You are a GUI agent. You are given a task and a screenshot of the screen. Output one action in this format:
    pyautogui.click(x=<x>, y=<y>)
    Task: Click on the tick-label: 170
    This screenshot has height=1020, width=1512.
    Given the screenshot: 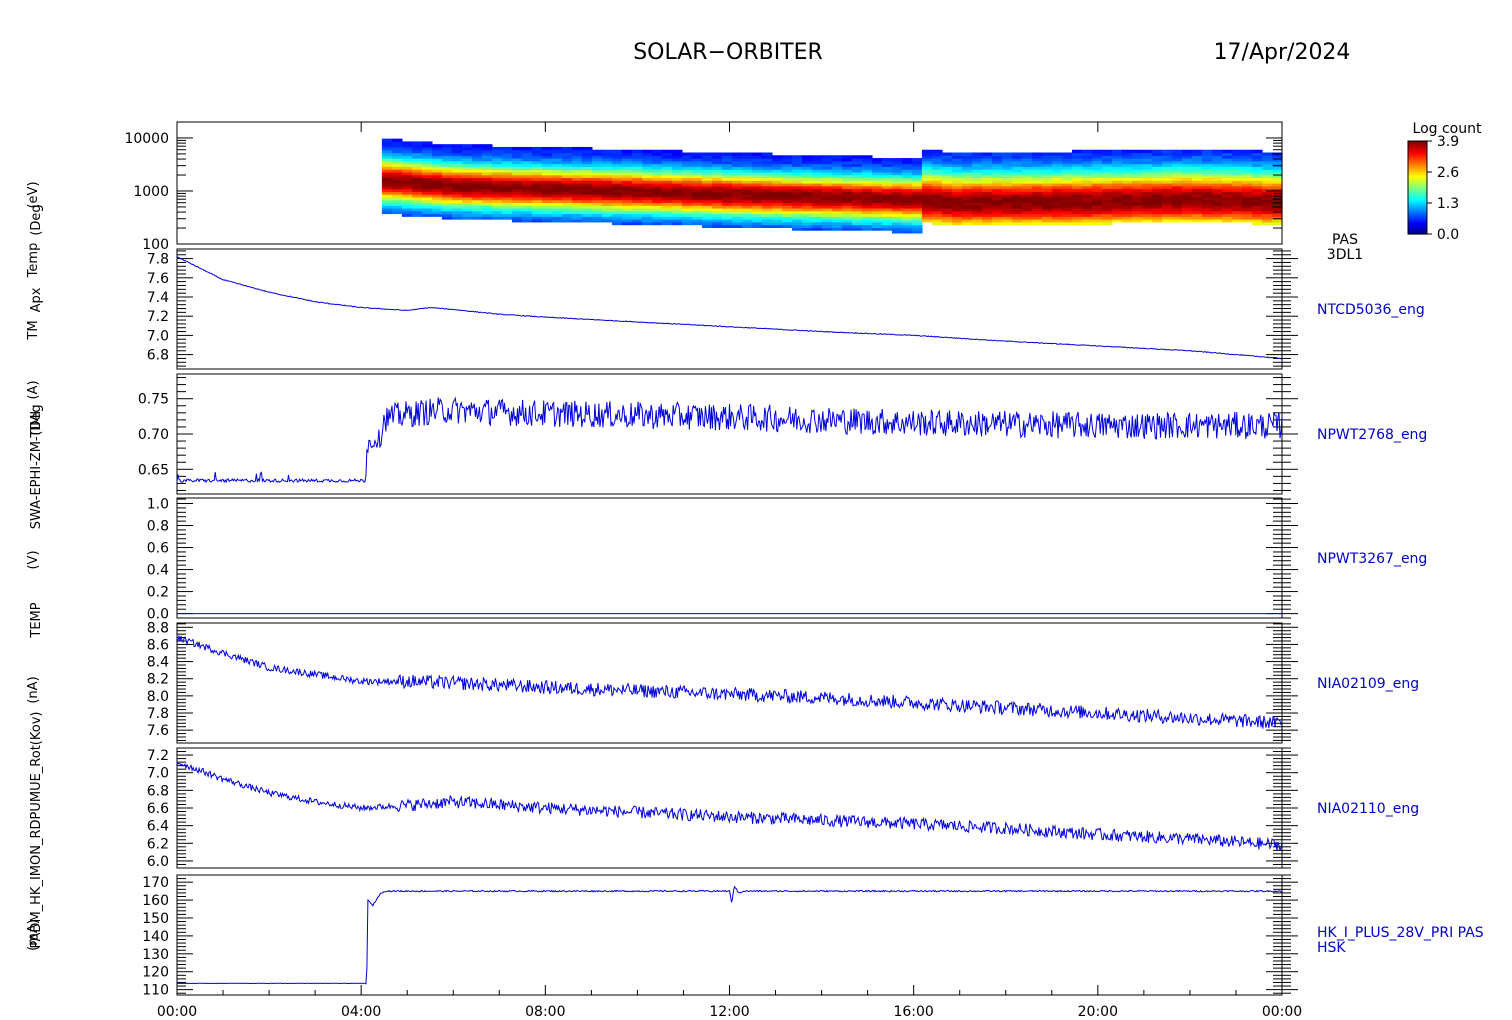 What is the action you would take?
    pyautogui.click(x=155, y=883)
    